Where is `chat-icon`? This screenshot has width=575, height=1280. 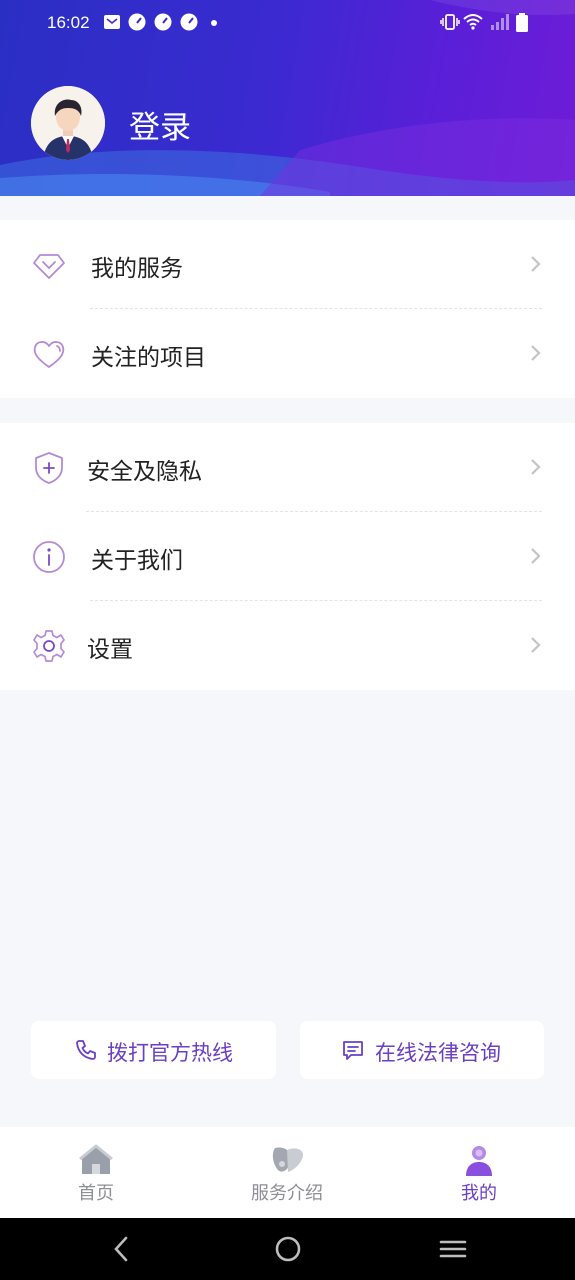 chat-icon is located at coordinates (353, 1050).